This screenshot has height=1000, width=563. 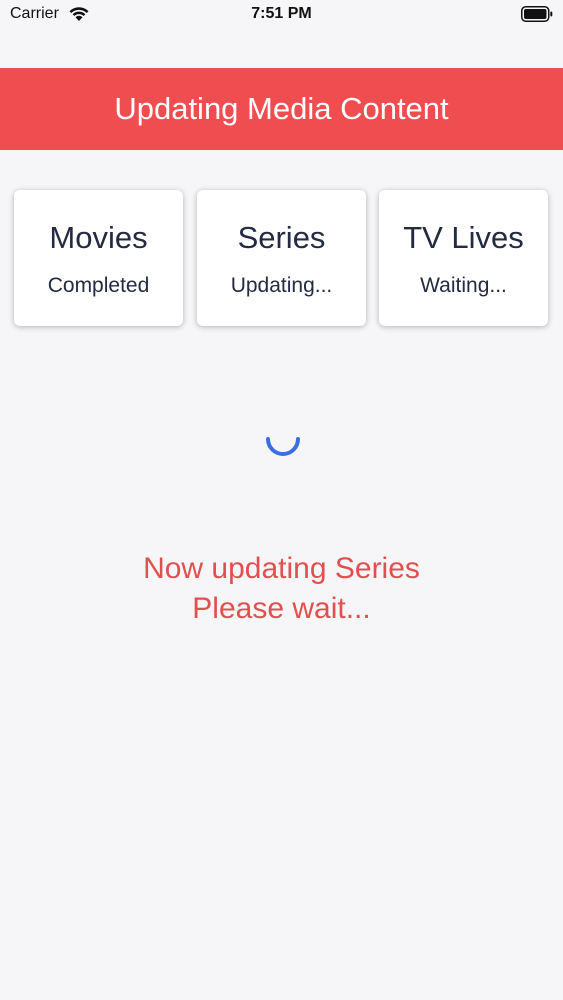 What do you see at coordinates (98, 285) in the screenshot?
I see `card-status: Completed` at bounding box center [98, 285].